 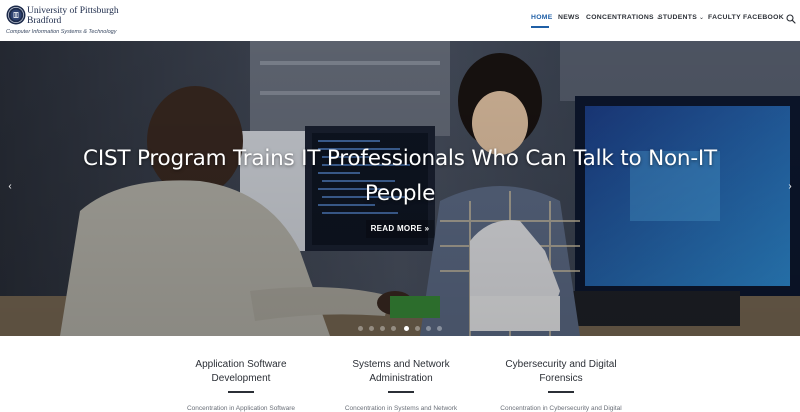 What do you see at coordinates (790, 187) in the screenshot?
I see `chevron-right-icon: ›` at bounding box center [790, 187].